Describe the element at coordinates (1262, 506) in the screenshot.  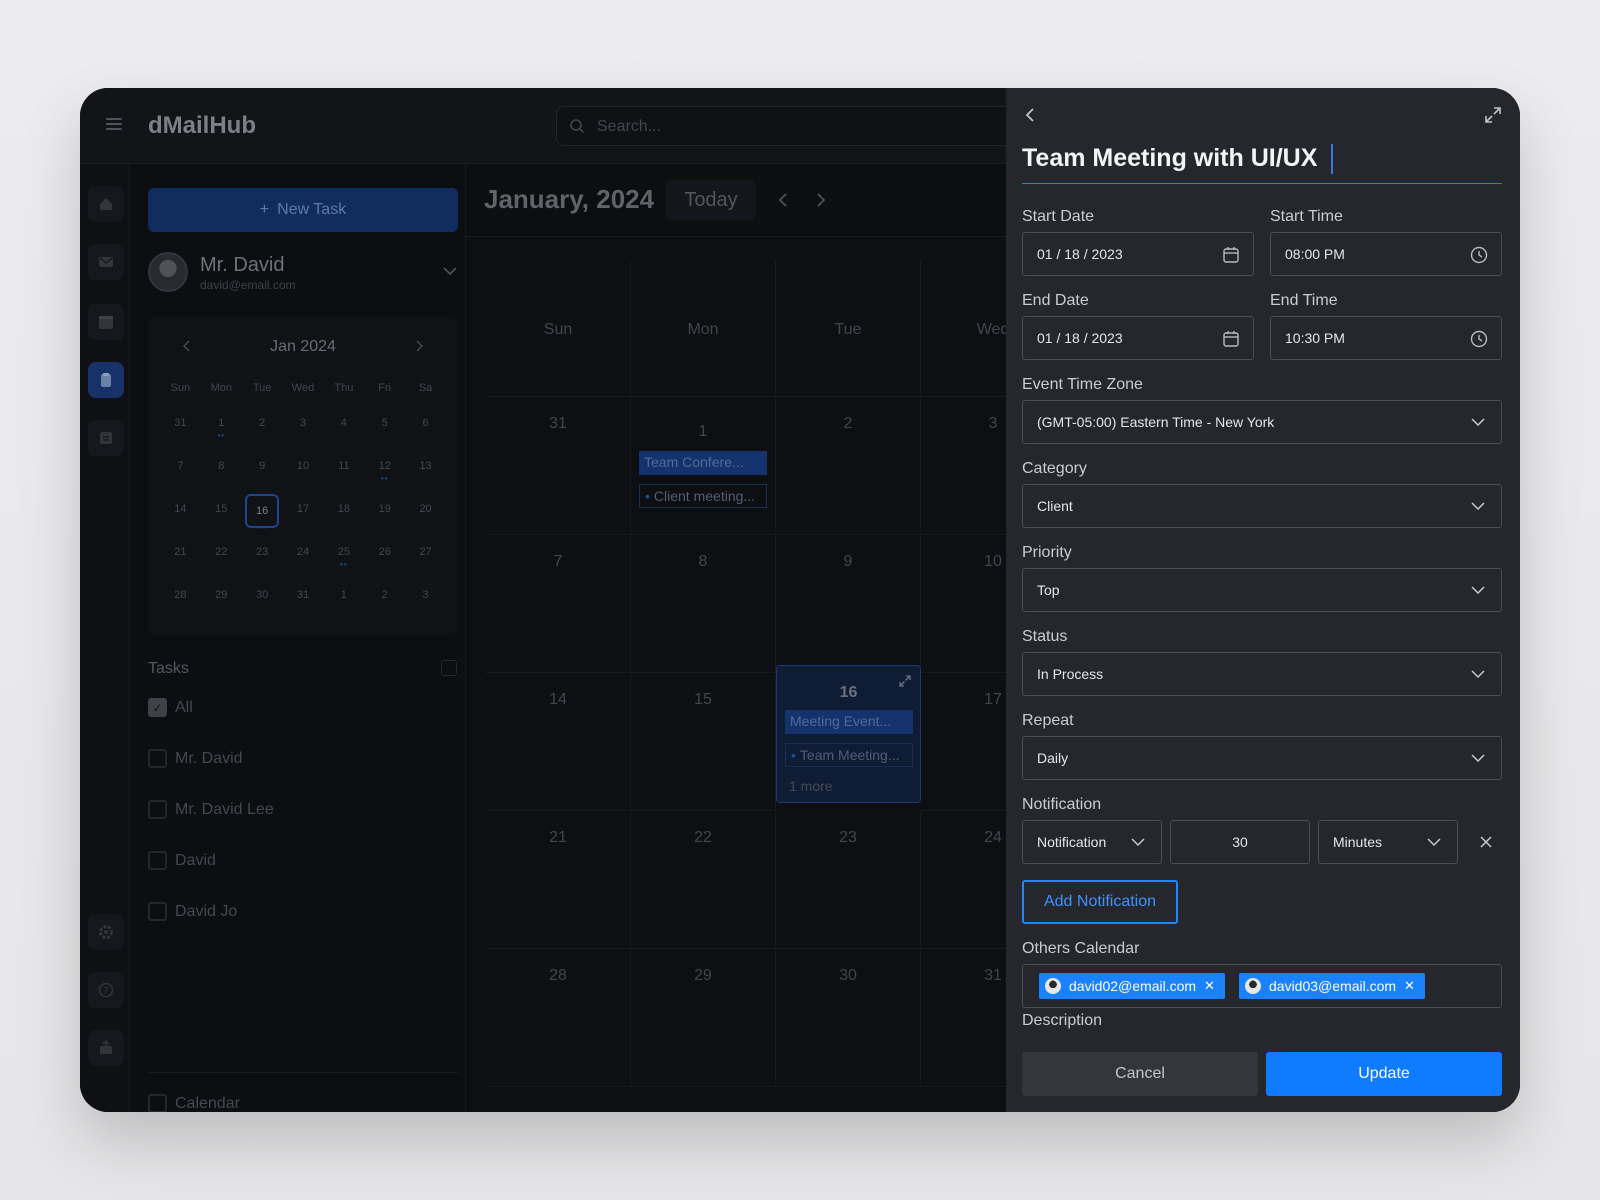
I see `category-select: Client` at that location.